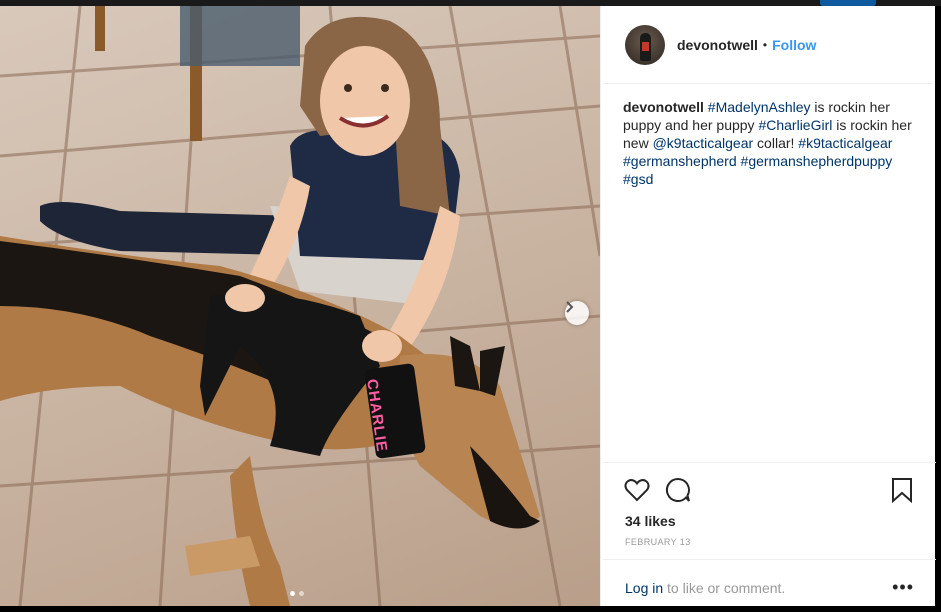 The image size is (941, 612). What do you see at coordinates (724, 587) in the screenshot?
I see `comment-prompt: to like or comment.` at bounding box center [724, 587].